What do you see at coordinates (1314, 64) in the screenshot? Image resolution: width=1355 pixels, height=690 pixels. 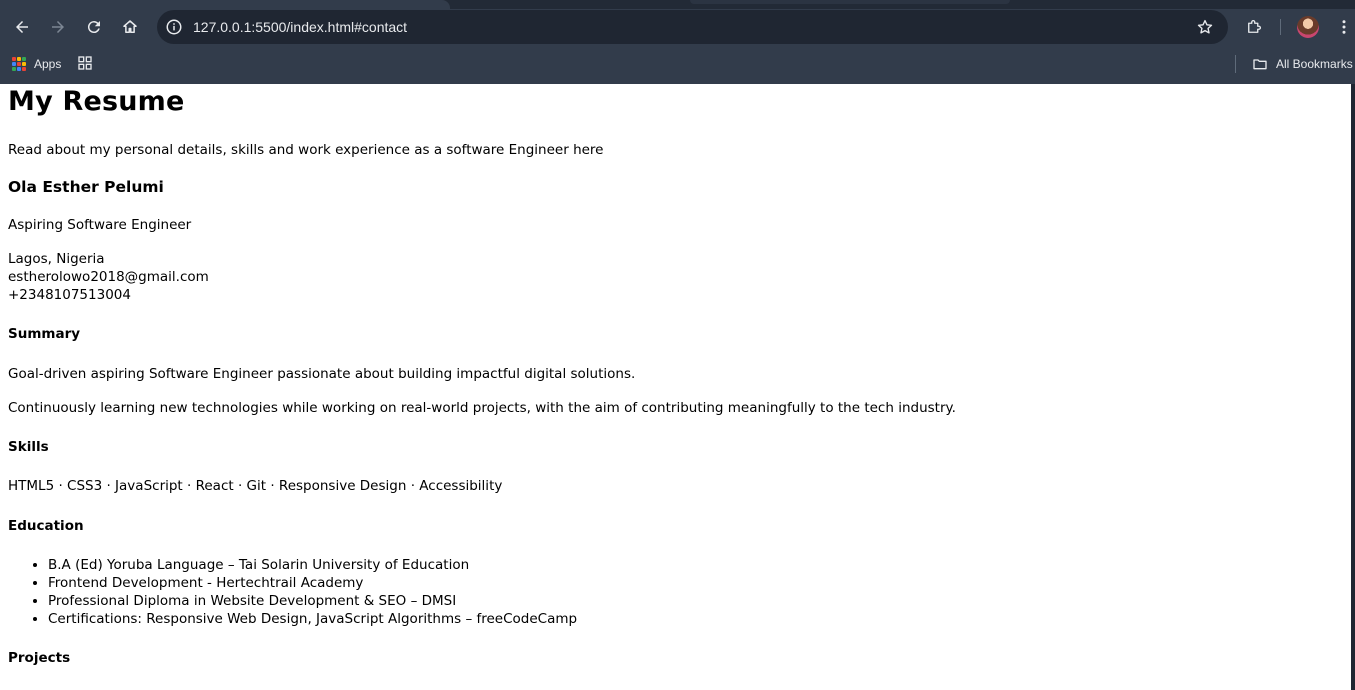 I see `all-bookmarks-label: All Bookmarks` at bounding box center [1314, 64].